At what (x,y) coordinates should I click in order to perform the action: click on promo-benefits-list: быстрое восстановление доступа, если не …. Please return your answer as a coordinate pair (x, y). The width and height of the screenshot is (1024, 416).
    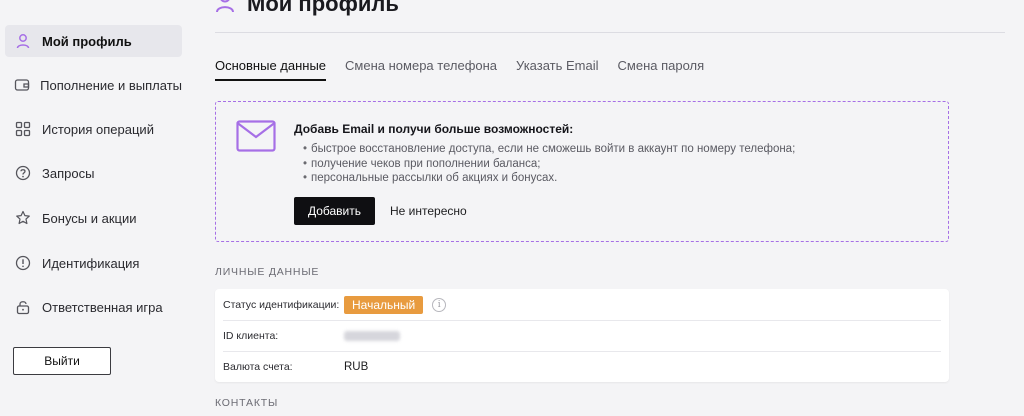
    Looking at the image, I should click on (544, 164).